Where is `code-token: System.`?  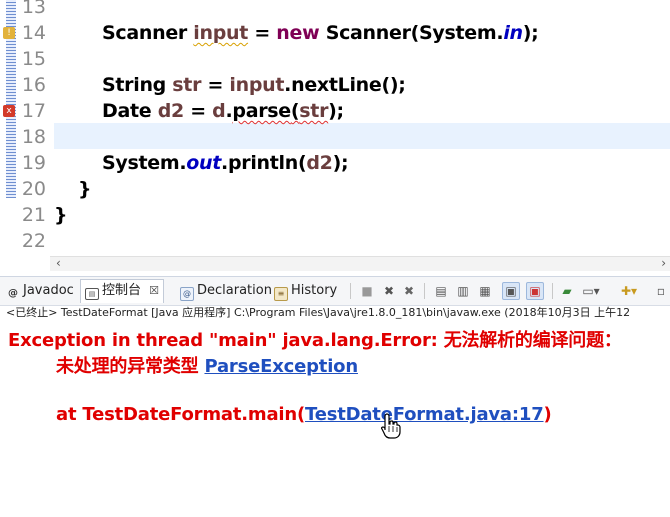 code-token: System. is located at coordinates (144, 163).